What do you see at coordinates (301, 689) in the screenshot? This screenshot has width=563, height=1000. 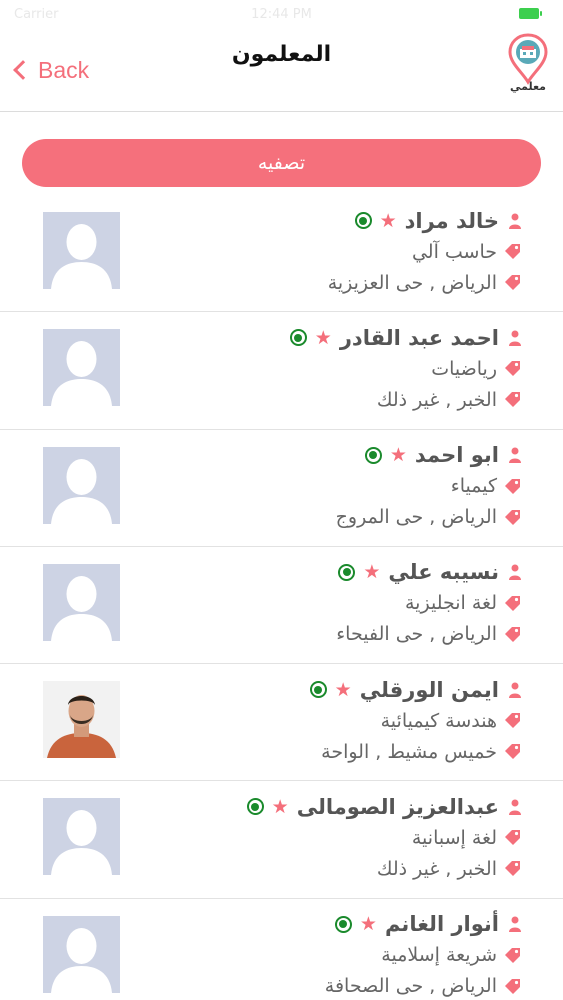 I see `teacher-name-line: ايمن الورقلي ★` at bounding box center [301, 689].